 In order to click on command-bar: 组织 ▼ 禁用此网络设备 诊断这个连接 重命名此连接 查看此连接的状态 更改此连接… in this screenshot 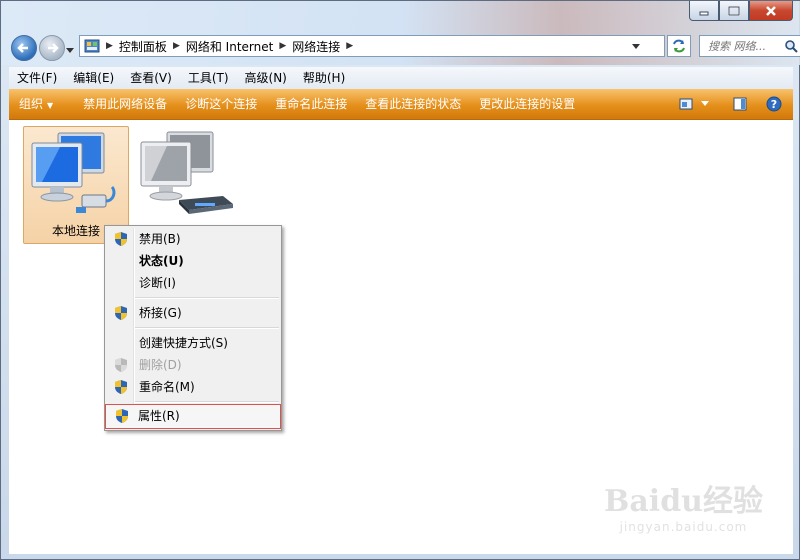, I will do `click(401, 104)`.